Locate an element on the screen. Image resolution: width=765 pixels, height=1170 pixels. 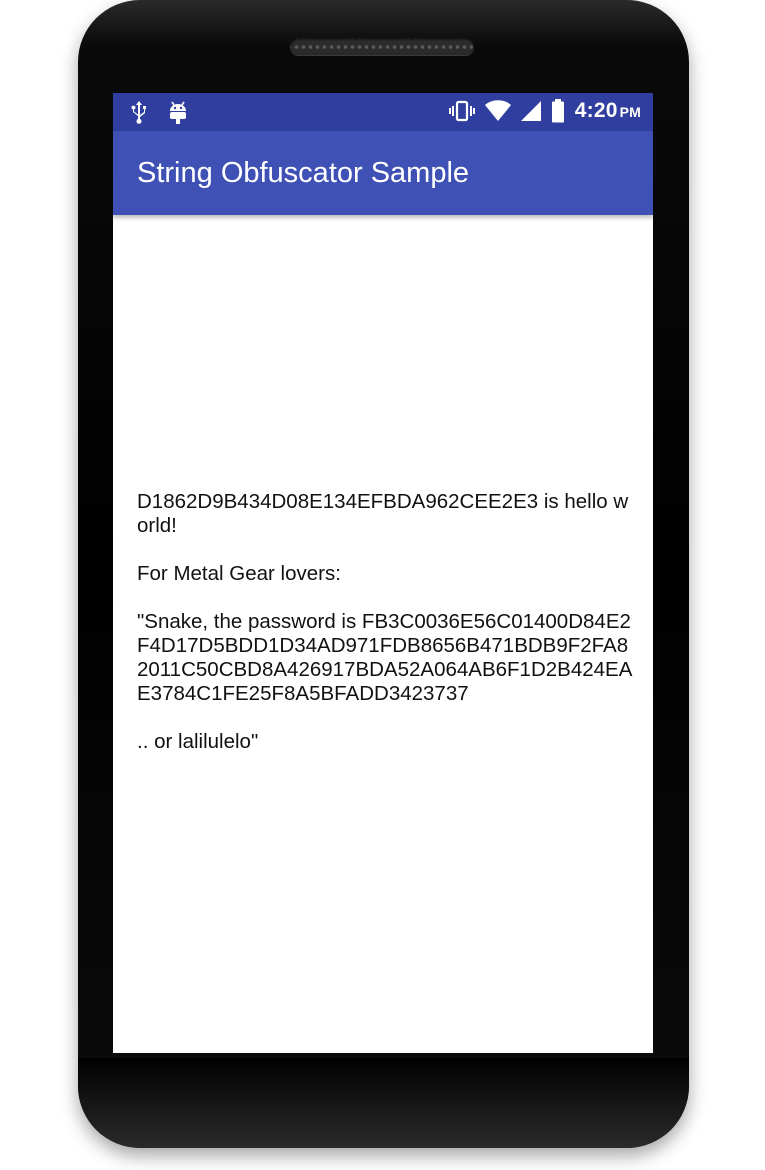
android-debug-icon is located at coordinates (178, 112).